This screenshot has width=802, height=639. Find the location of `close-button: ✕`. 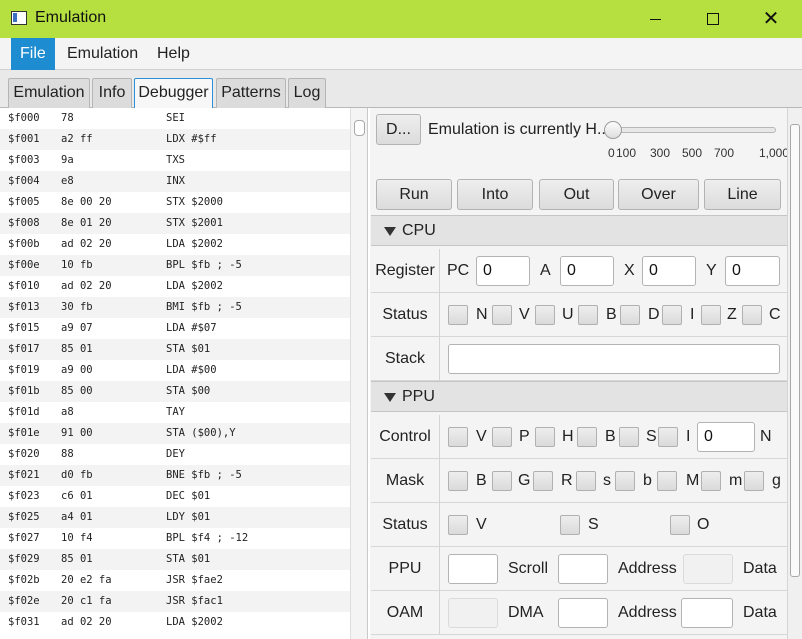

close-button: ✕ is located at coordinates (771, 19).